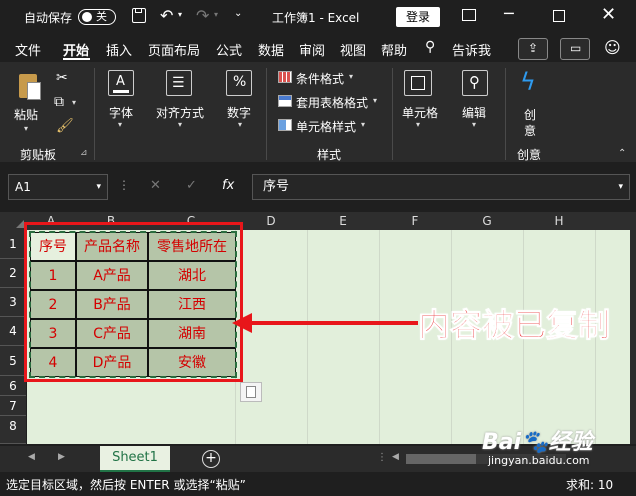  I want to click on scrollbar-thumb, so click(441, 459).